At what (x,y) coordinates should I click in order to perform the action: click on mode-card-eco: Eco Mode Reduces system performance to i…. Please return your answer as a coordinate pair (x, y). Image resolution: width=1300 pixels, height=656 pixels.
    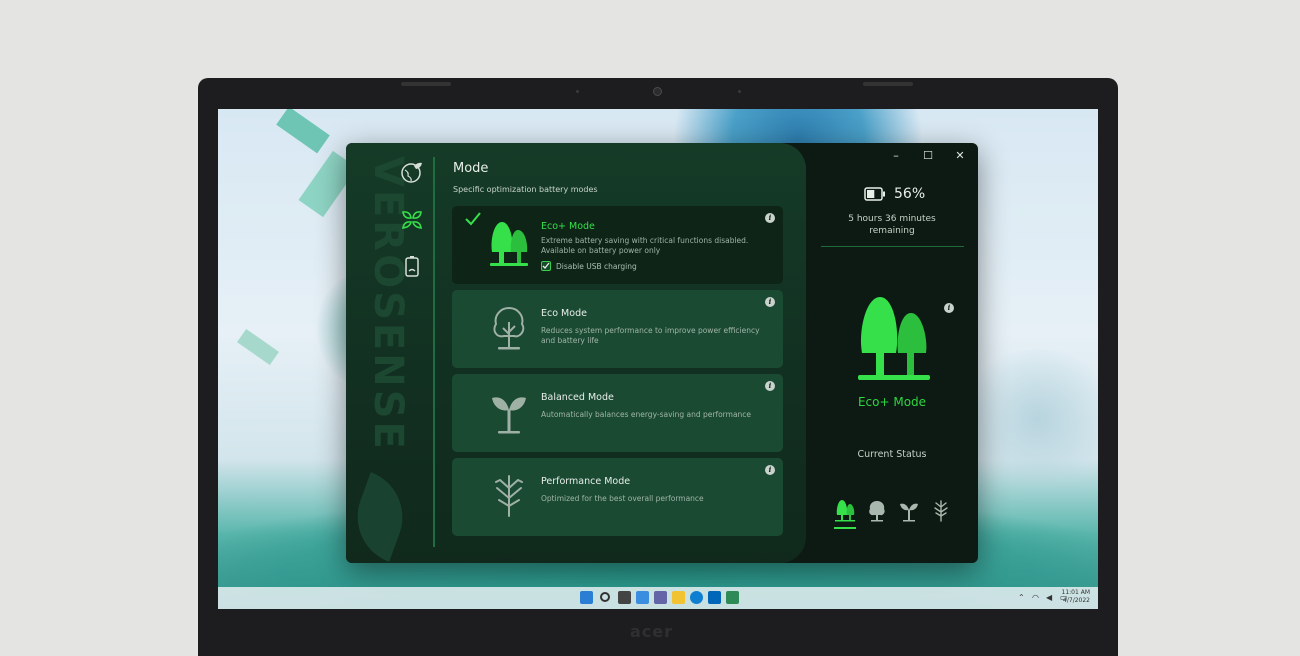
    Looking at the image, I should click on (617, 329).